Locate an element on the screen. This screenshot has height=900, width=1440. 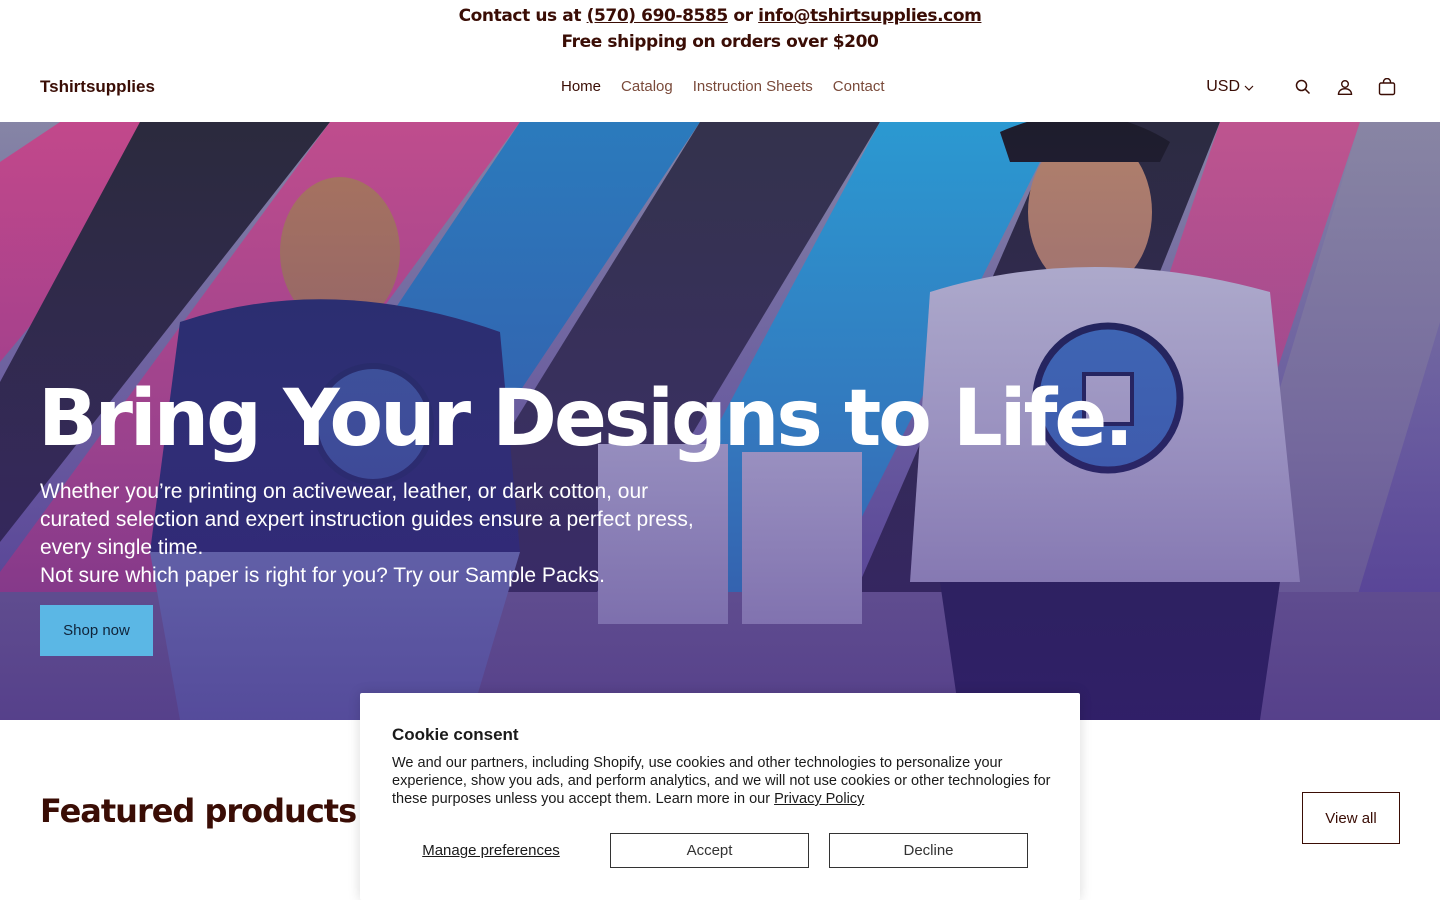
nav-catalog: Catalog is located at coordinates (647, 86).